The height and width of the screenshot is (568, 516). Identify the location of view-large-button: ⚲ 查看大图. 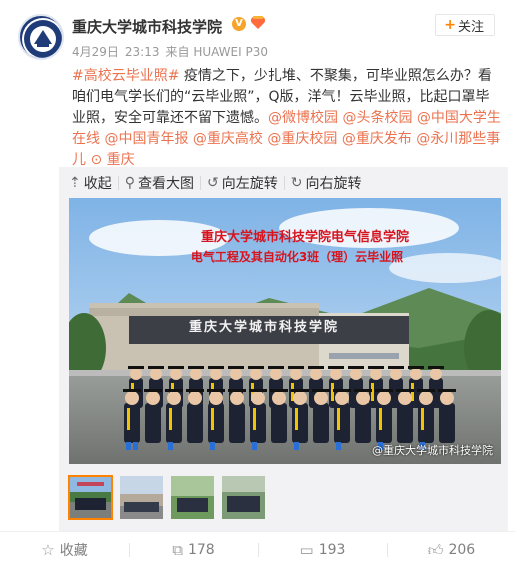
(162, 183).